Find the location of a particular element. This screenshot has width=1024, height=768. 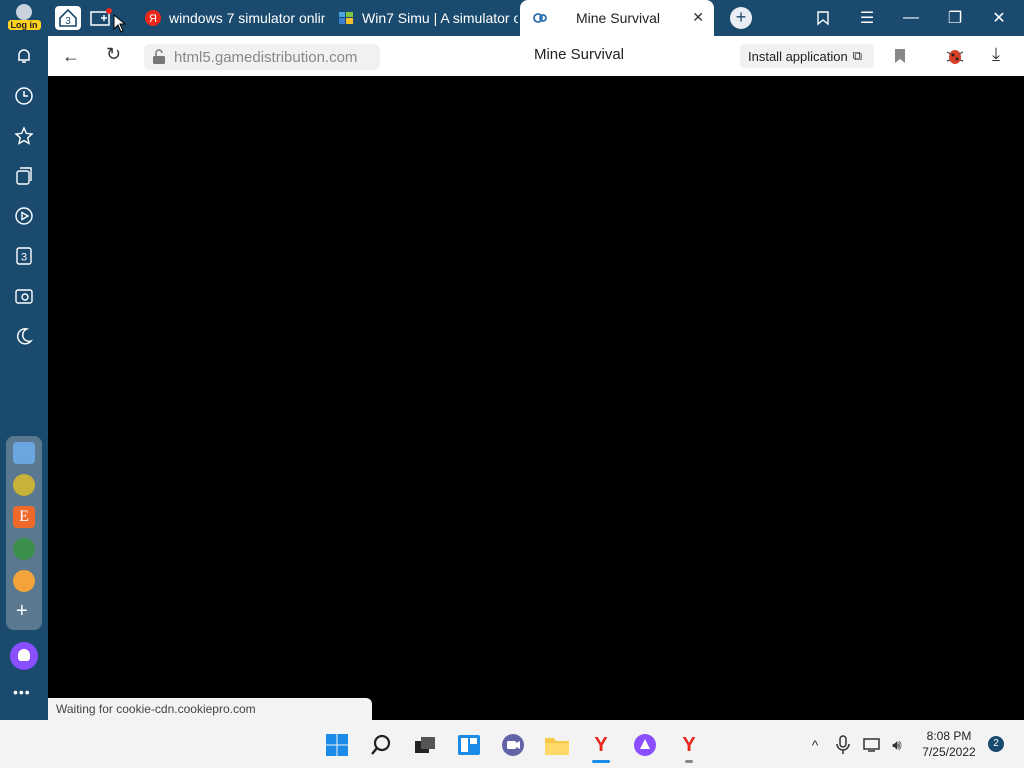

hamburger-icon: ☰ is located at coordinates (867, 18).